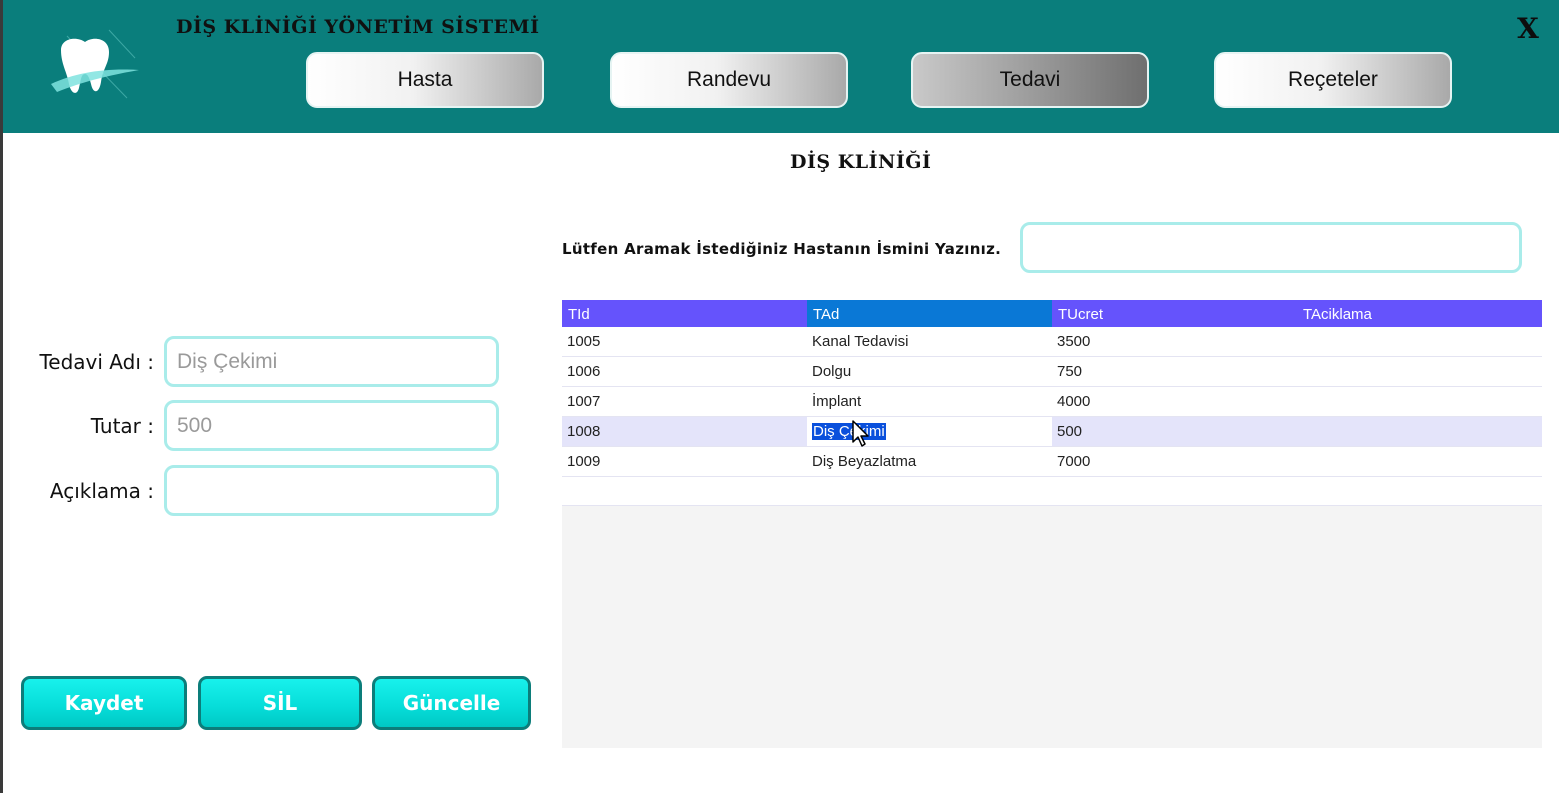  Describe the element at coordinates (684, 313) in the screenshot. I see `column-header-tid: TId` at that location.